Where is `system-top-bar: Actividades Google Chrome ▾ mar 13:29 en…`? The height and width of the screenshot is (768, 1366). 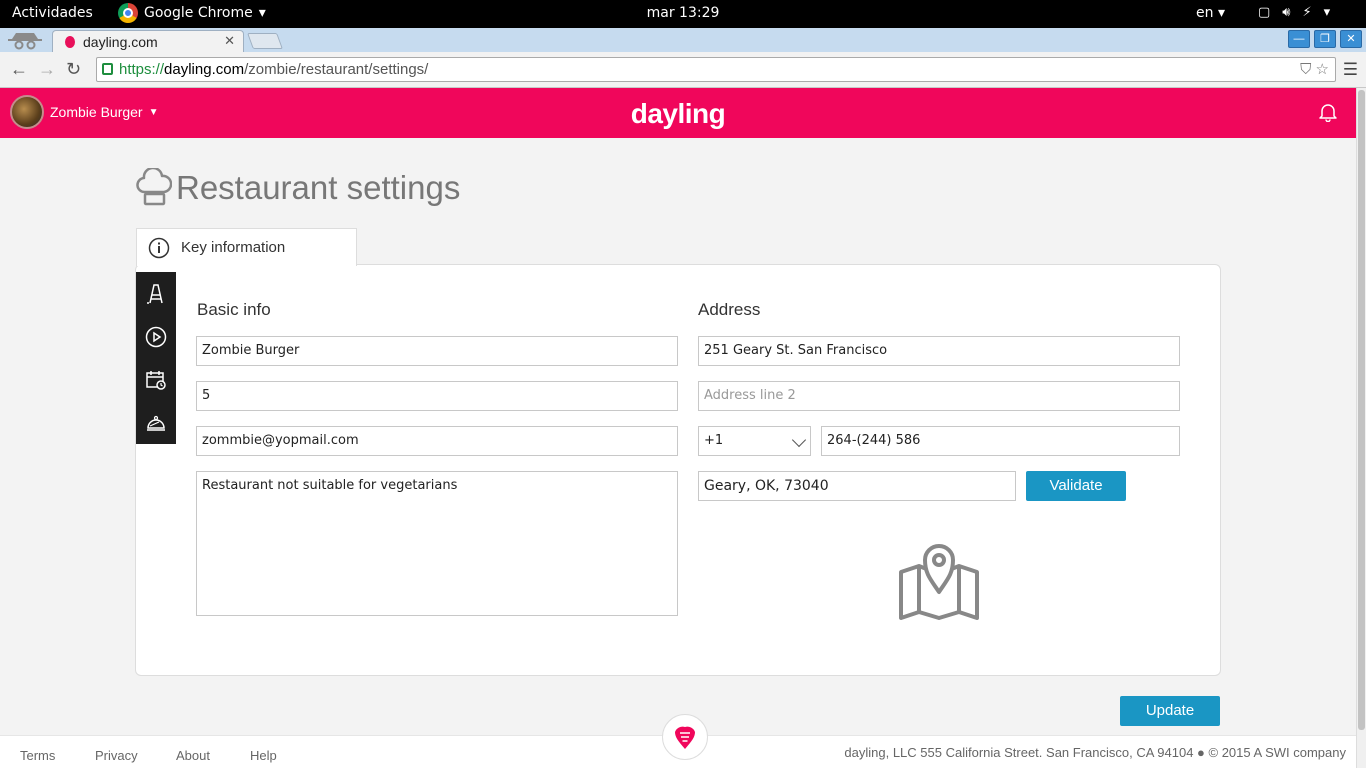
system-top-bar: Actividades Google Chrome ▾ mar 13:29 en… is located at coordinates (683, 14).